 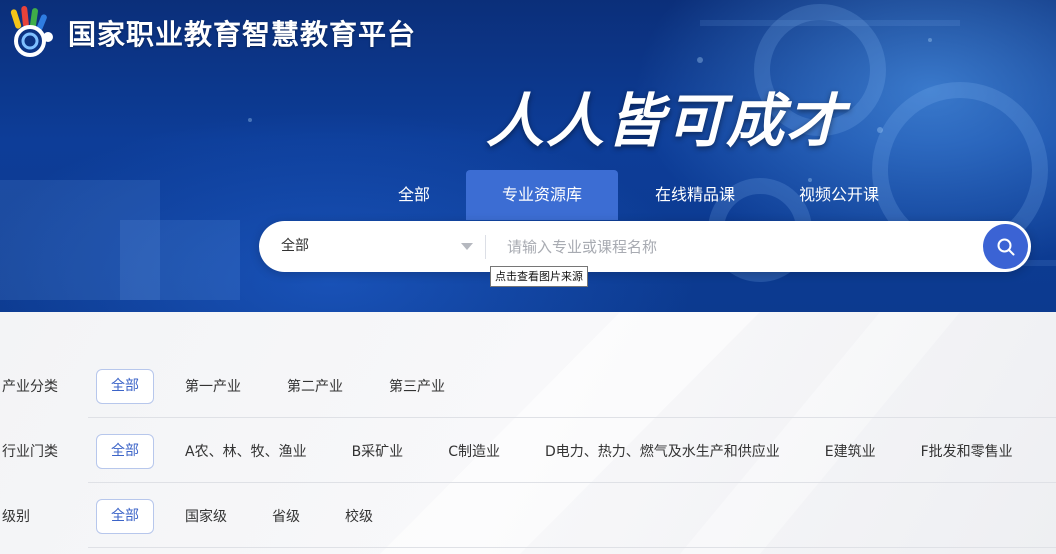 What do you see at coordinates (967, 451) in the screenshot?
I see `filter-option: F批发和零售业` at bounding box center [967, 451].